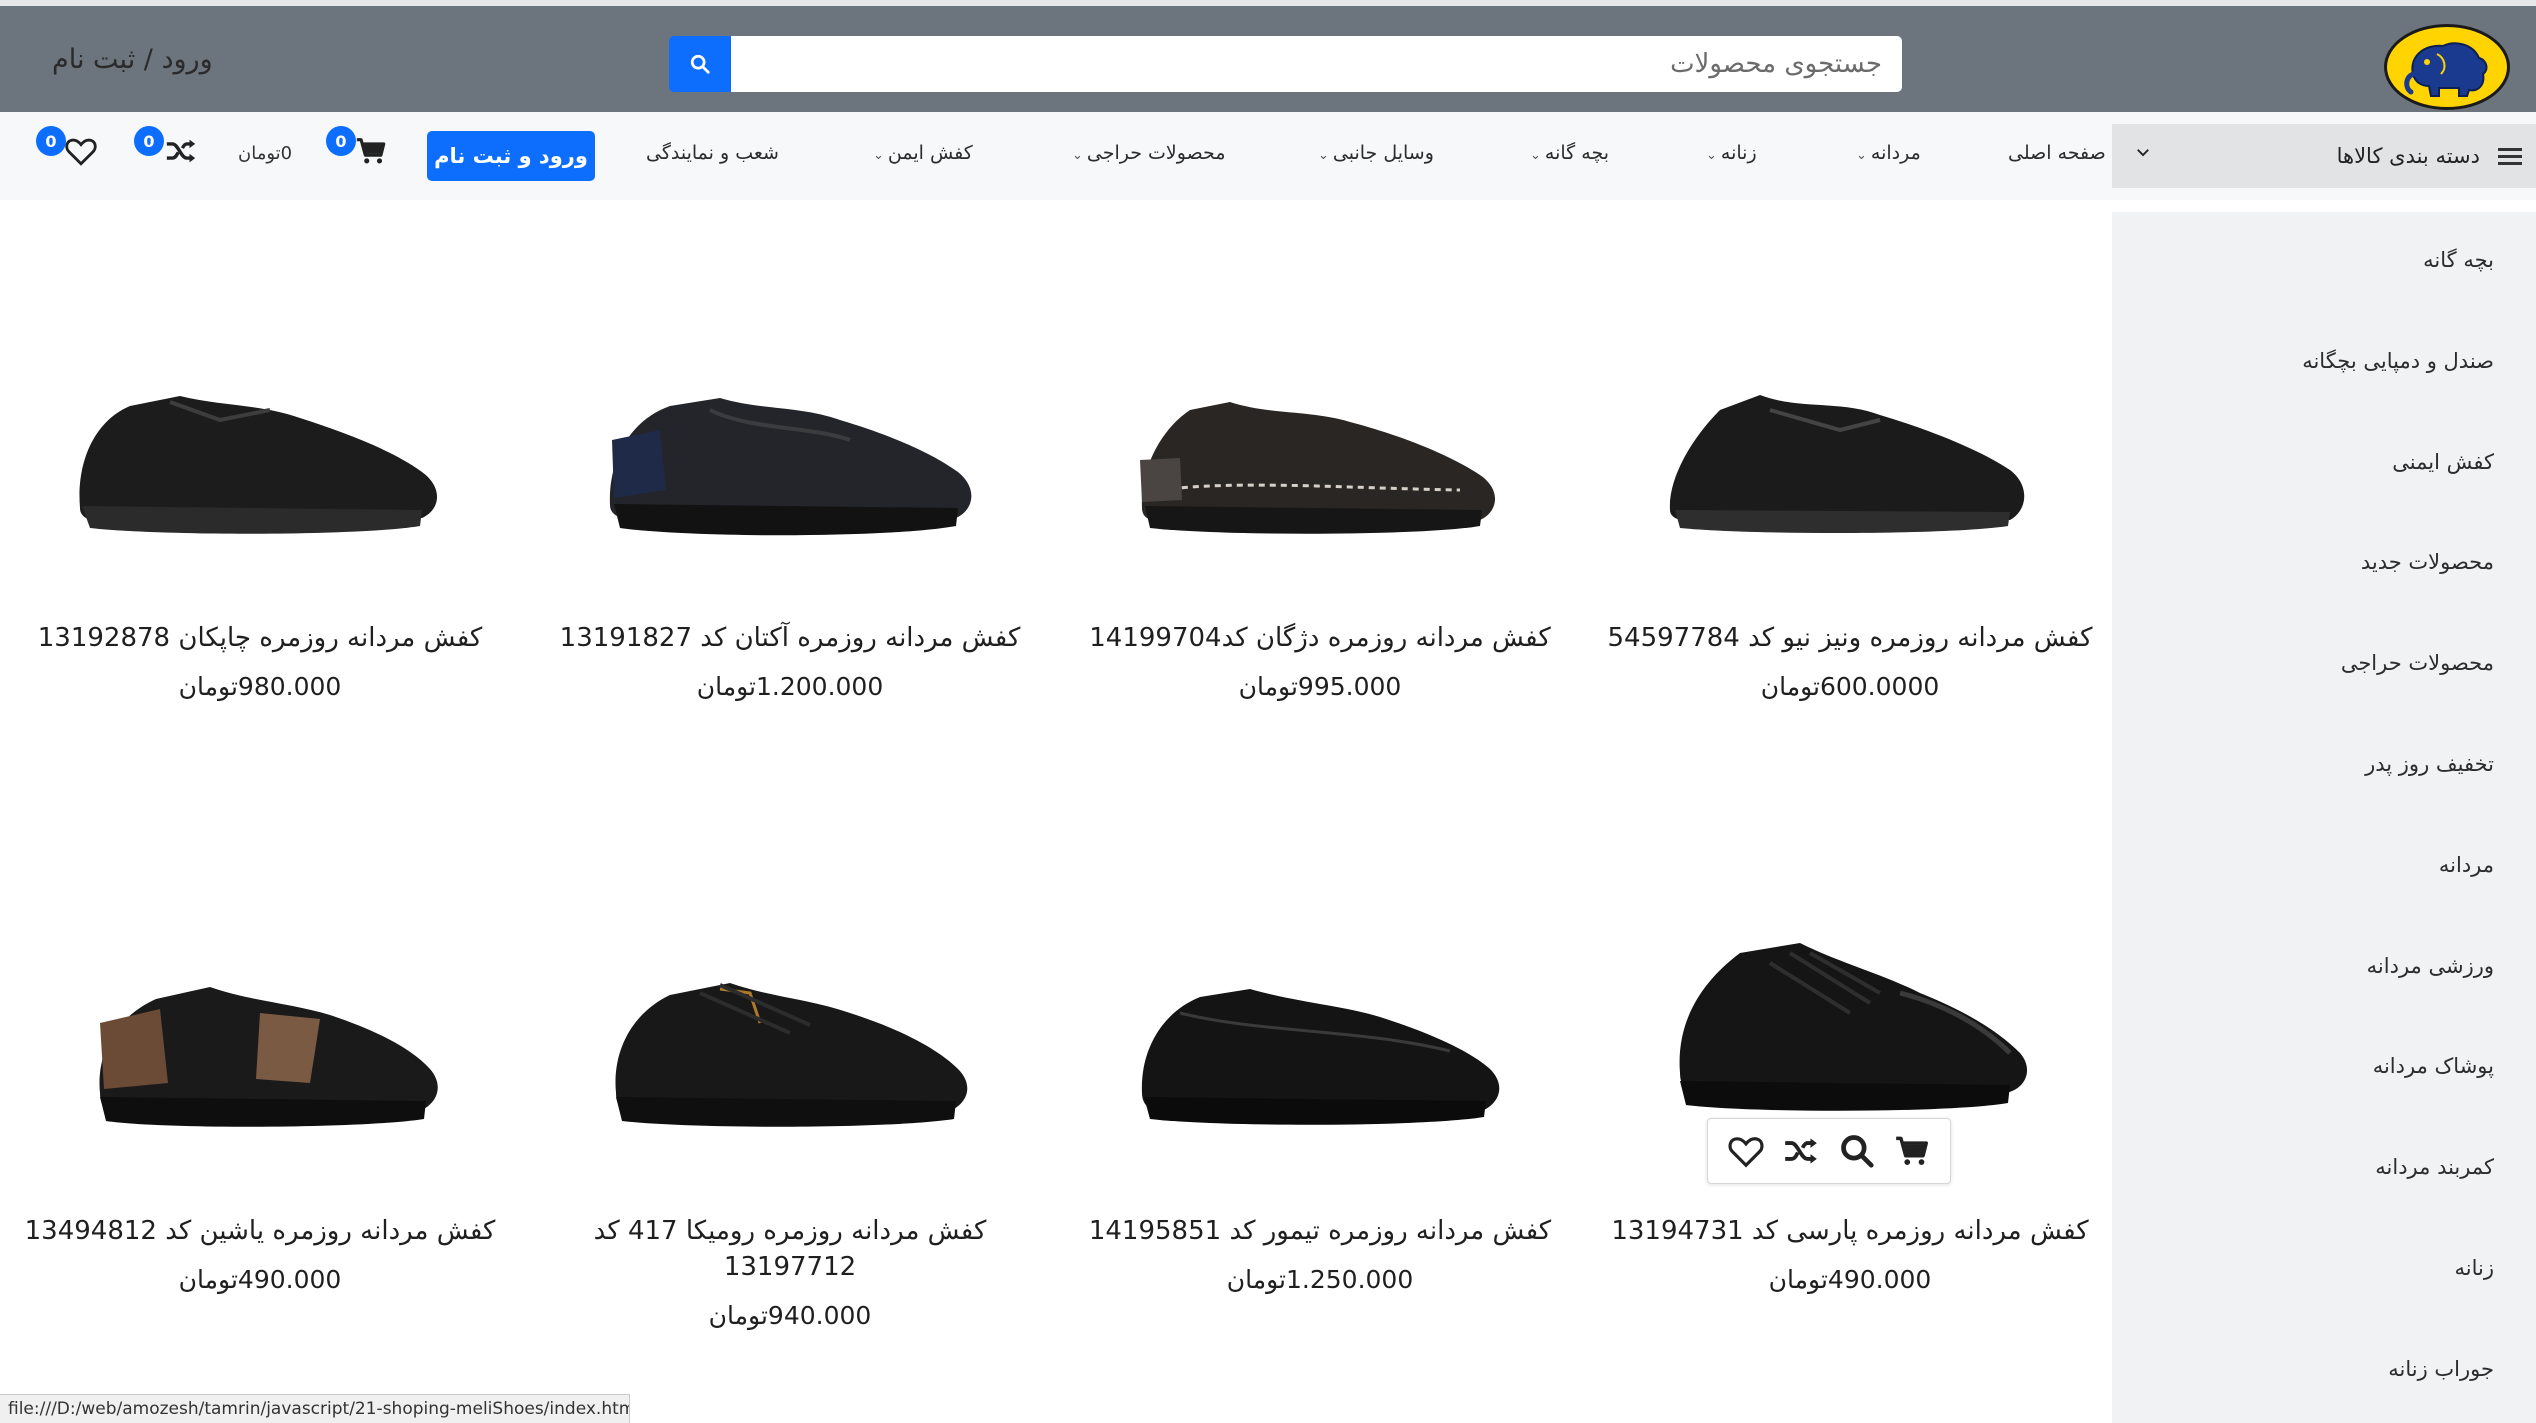  Describe the element at coordinates (511, 156) in the screenshot. I see `login-register-button: ورود و ثبت نام` at that location.